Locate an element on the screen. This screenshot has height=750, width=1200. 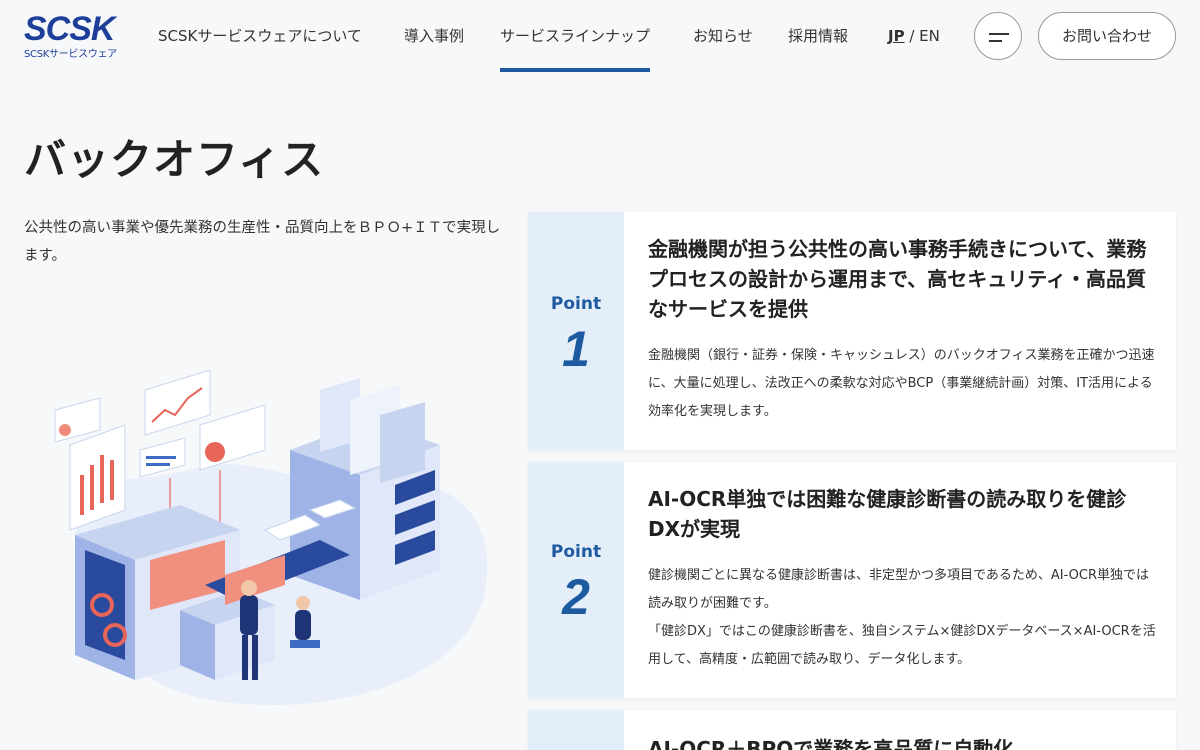
point-number: 2 is located at coordinates (576, 597).